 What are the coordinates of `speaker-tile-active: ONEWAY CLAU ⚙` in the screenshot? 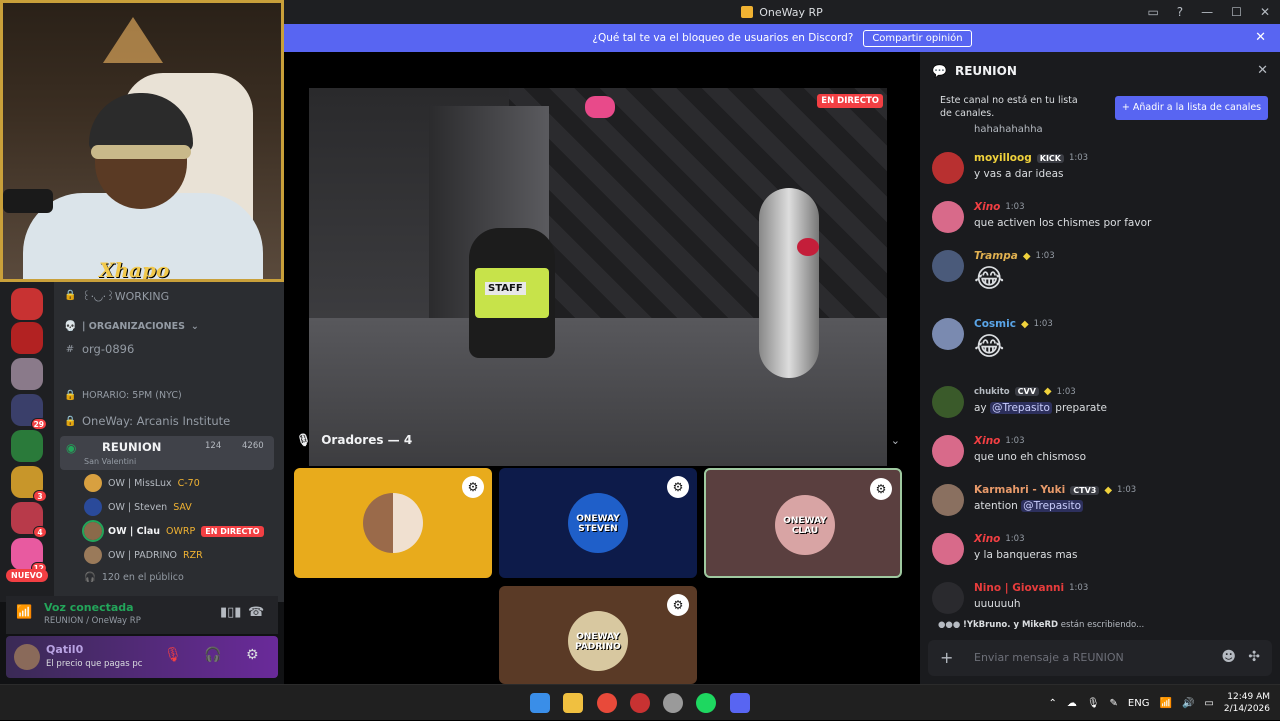 It's located at (803, 523).